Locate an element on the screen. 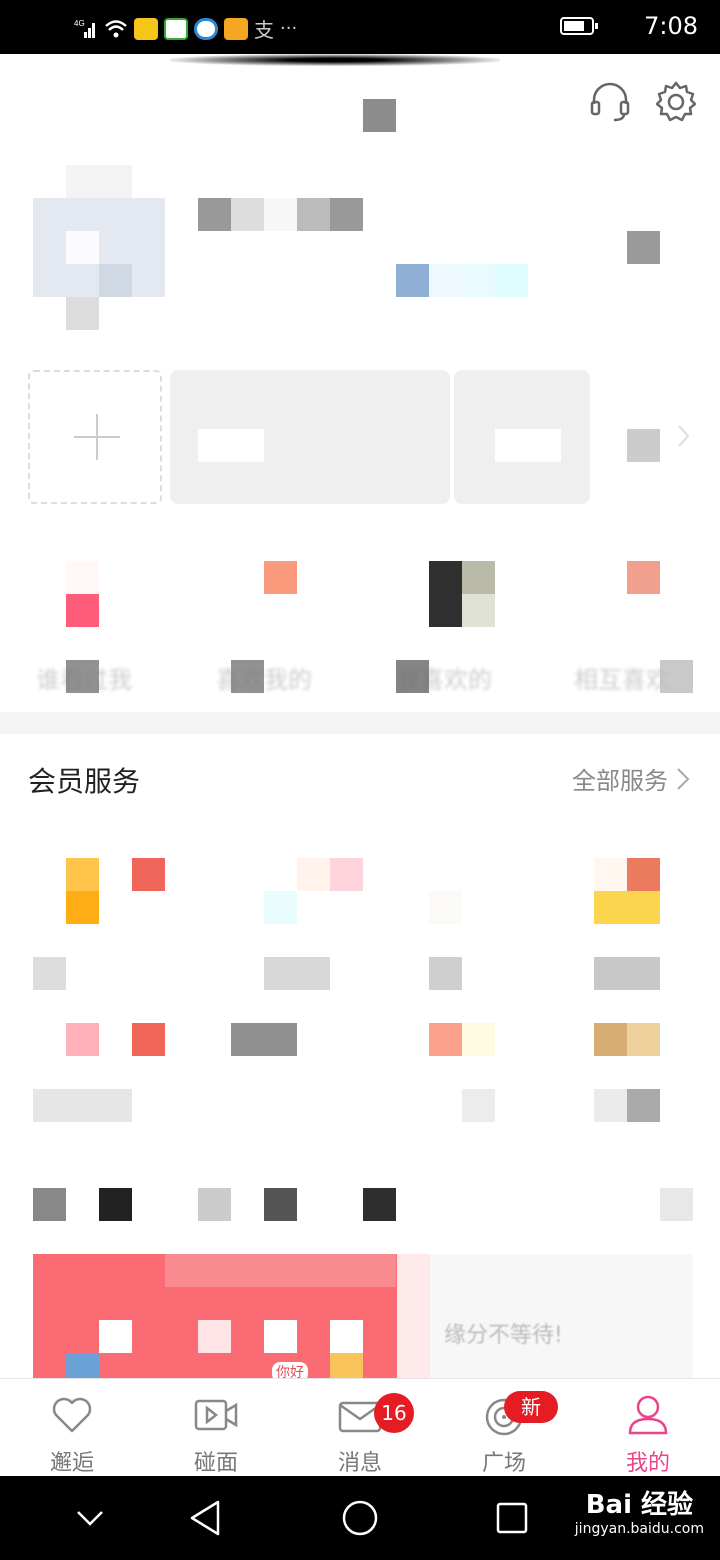 Image resolution: width=720 pixels, height=1560 pixels. battery-icon is located at coordinates (579, 26).